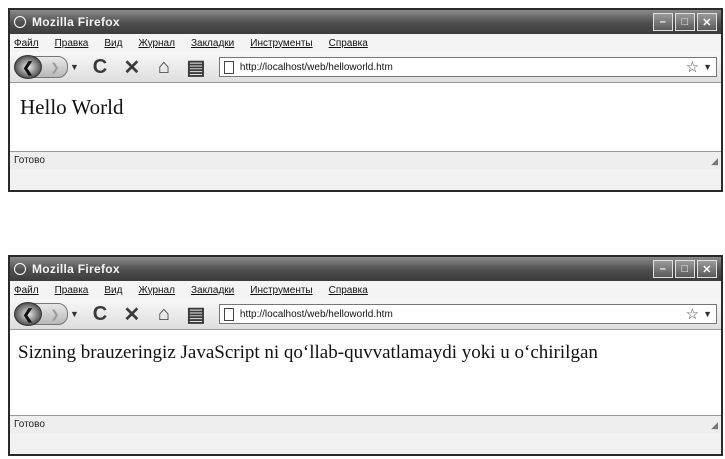 Image resolution: width=725 pixels, height=459 pixels. What do you see at coordinates (72, 107) in the screenshot?
I see `page-text: Hello World` at bounding box center [72, 107].